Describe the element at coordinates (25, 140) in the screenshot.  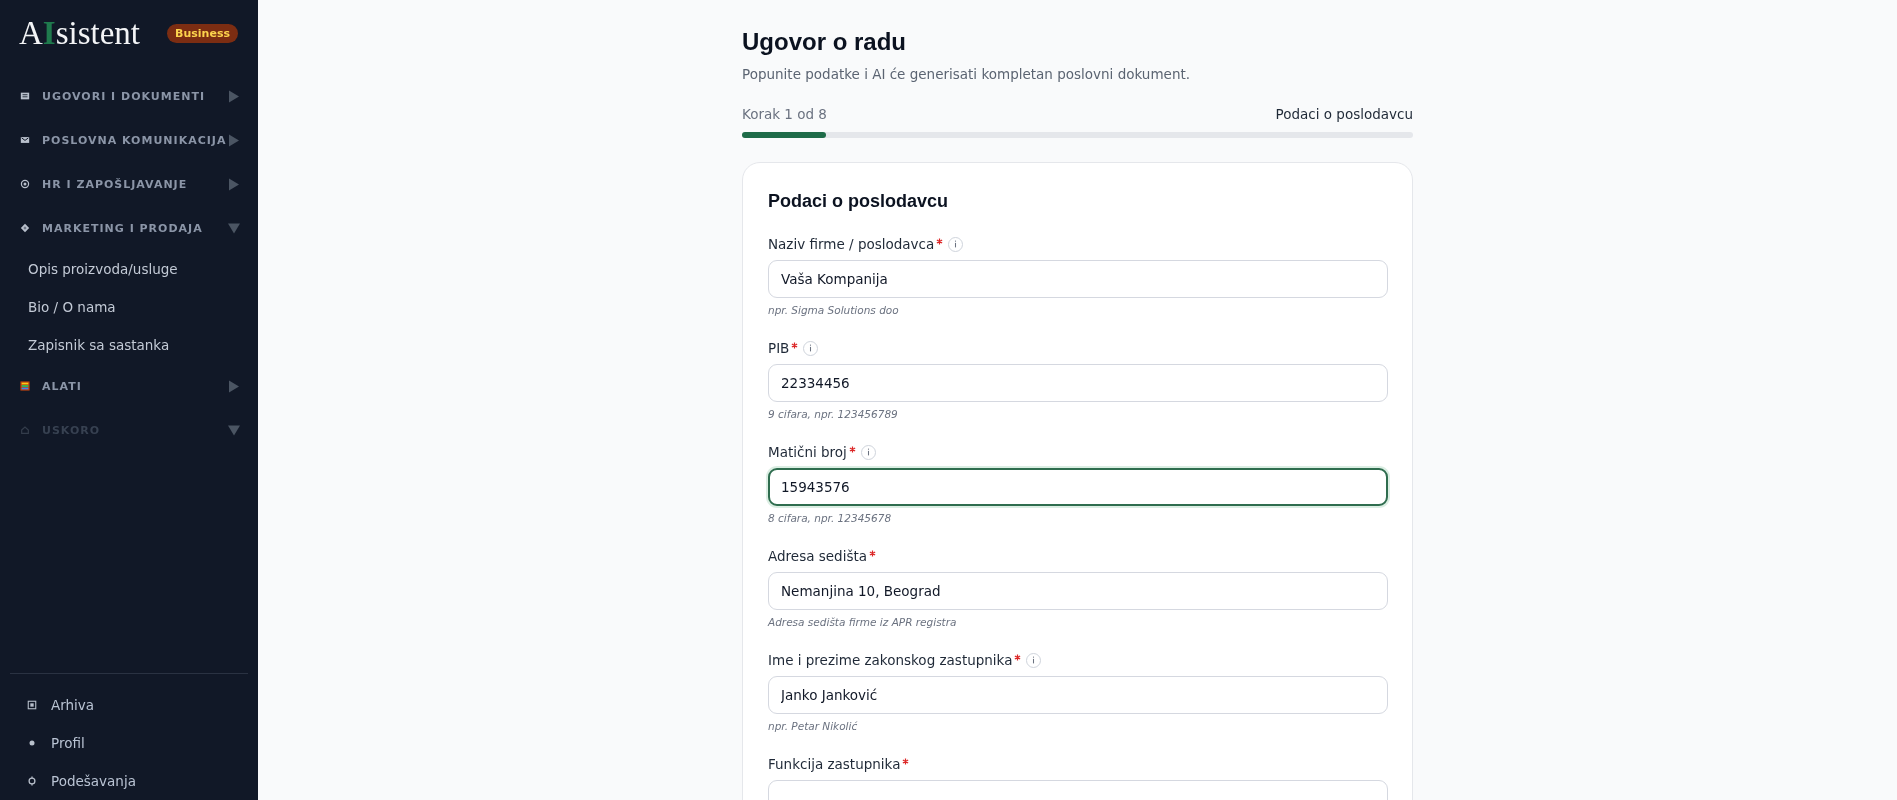
I see `envelope-icon` at that location.